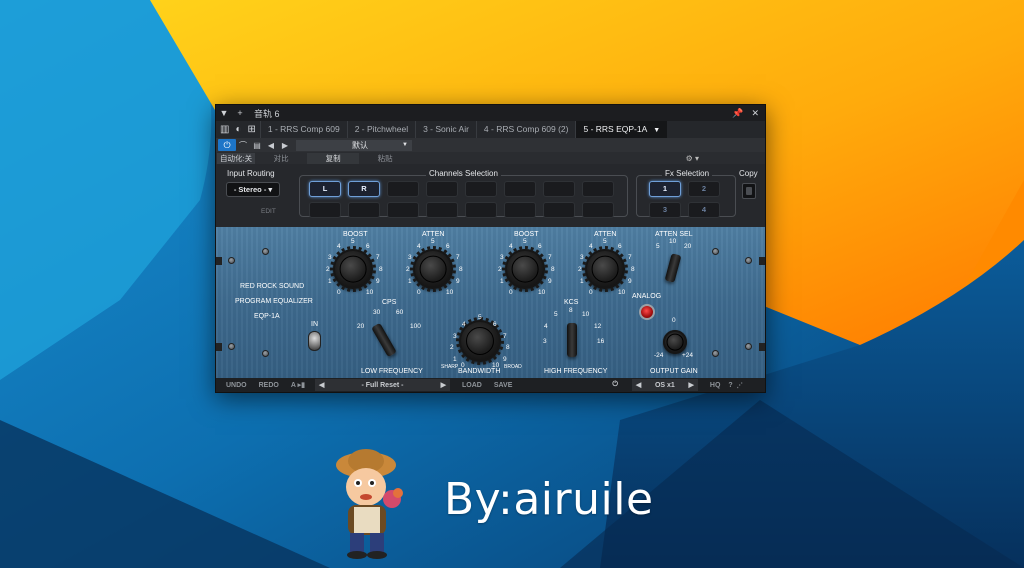  What do you see at coordinates (257, 145) in the screenshot?
I see `preset-file-icon: ▤` at bounding box center [257, 145].